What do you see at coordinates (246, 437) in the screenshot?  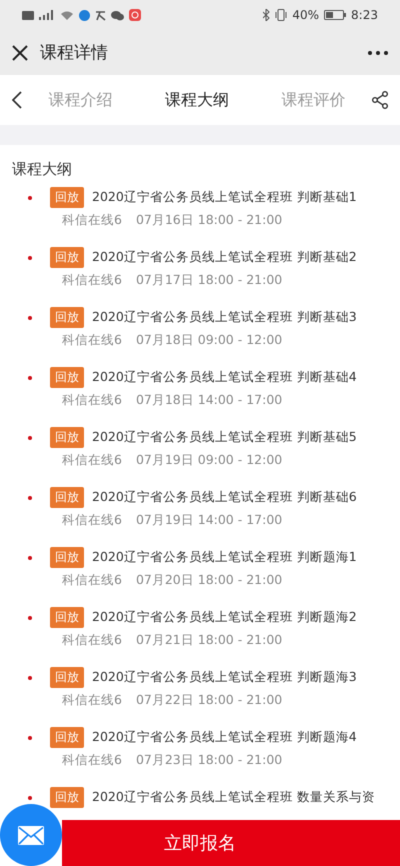 I see `lesson-title: 2020辽宁省公务员线上笔试全程班 判断基础5` at bounding box center [246, 437].